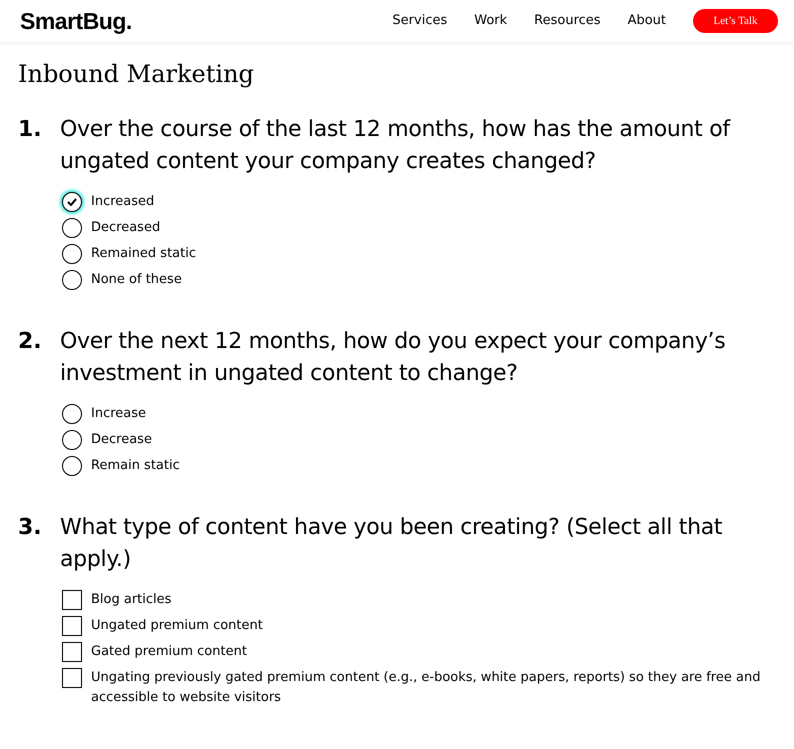 This screenshot has width=794, height=749. What do you see at coordinates (121, 440) in the screenshot?
I see `option-label: Decrease` at bounding box center [121, 440].